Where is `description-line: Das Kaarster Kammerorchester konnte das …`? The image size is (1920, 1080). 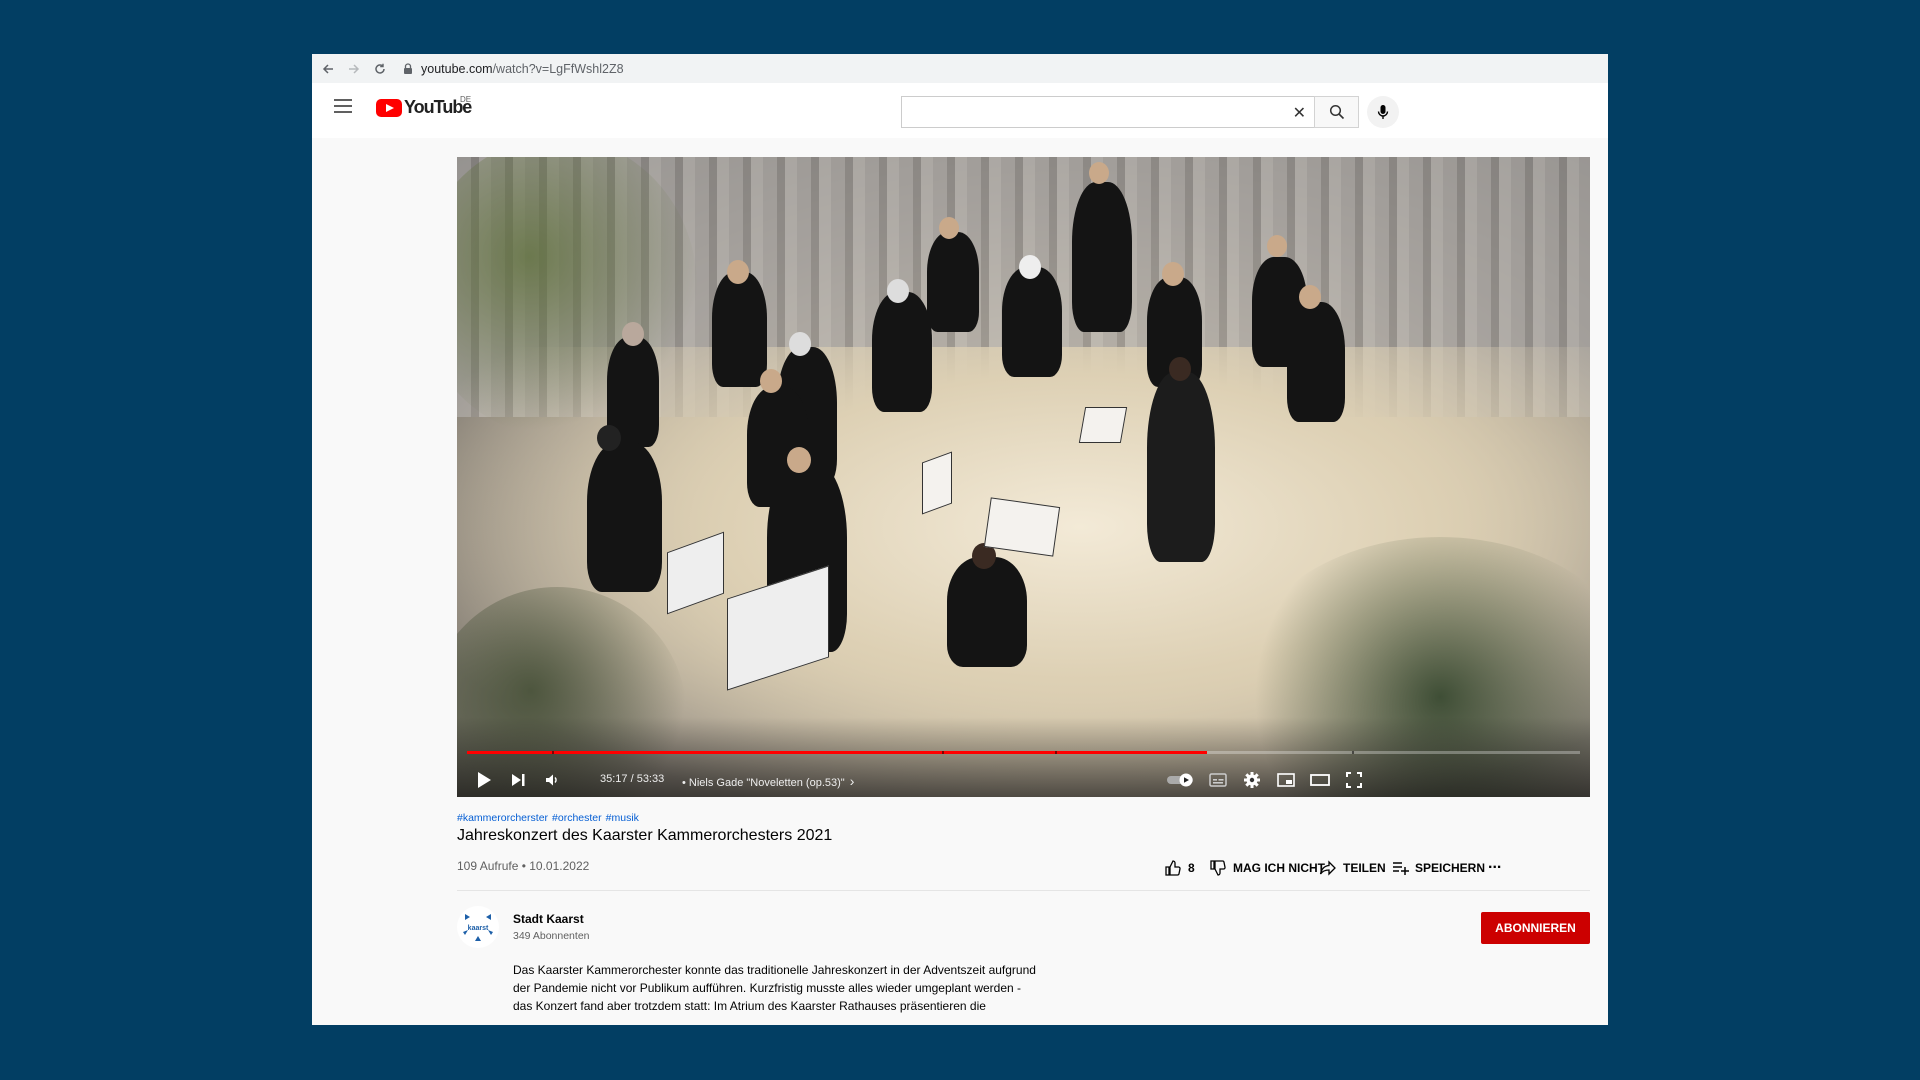 description-line: Das Kaarster Kammerorchester konnte das … is located at coordinates (774, 970).